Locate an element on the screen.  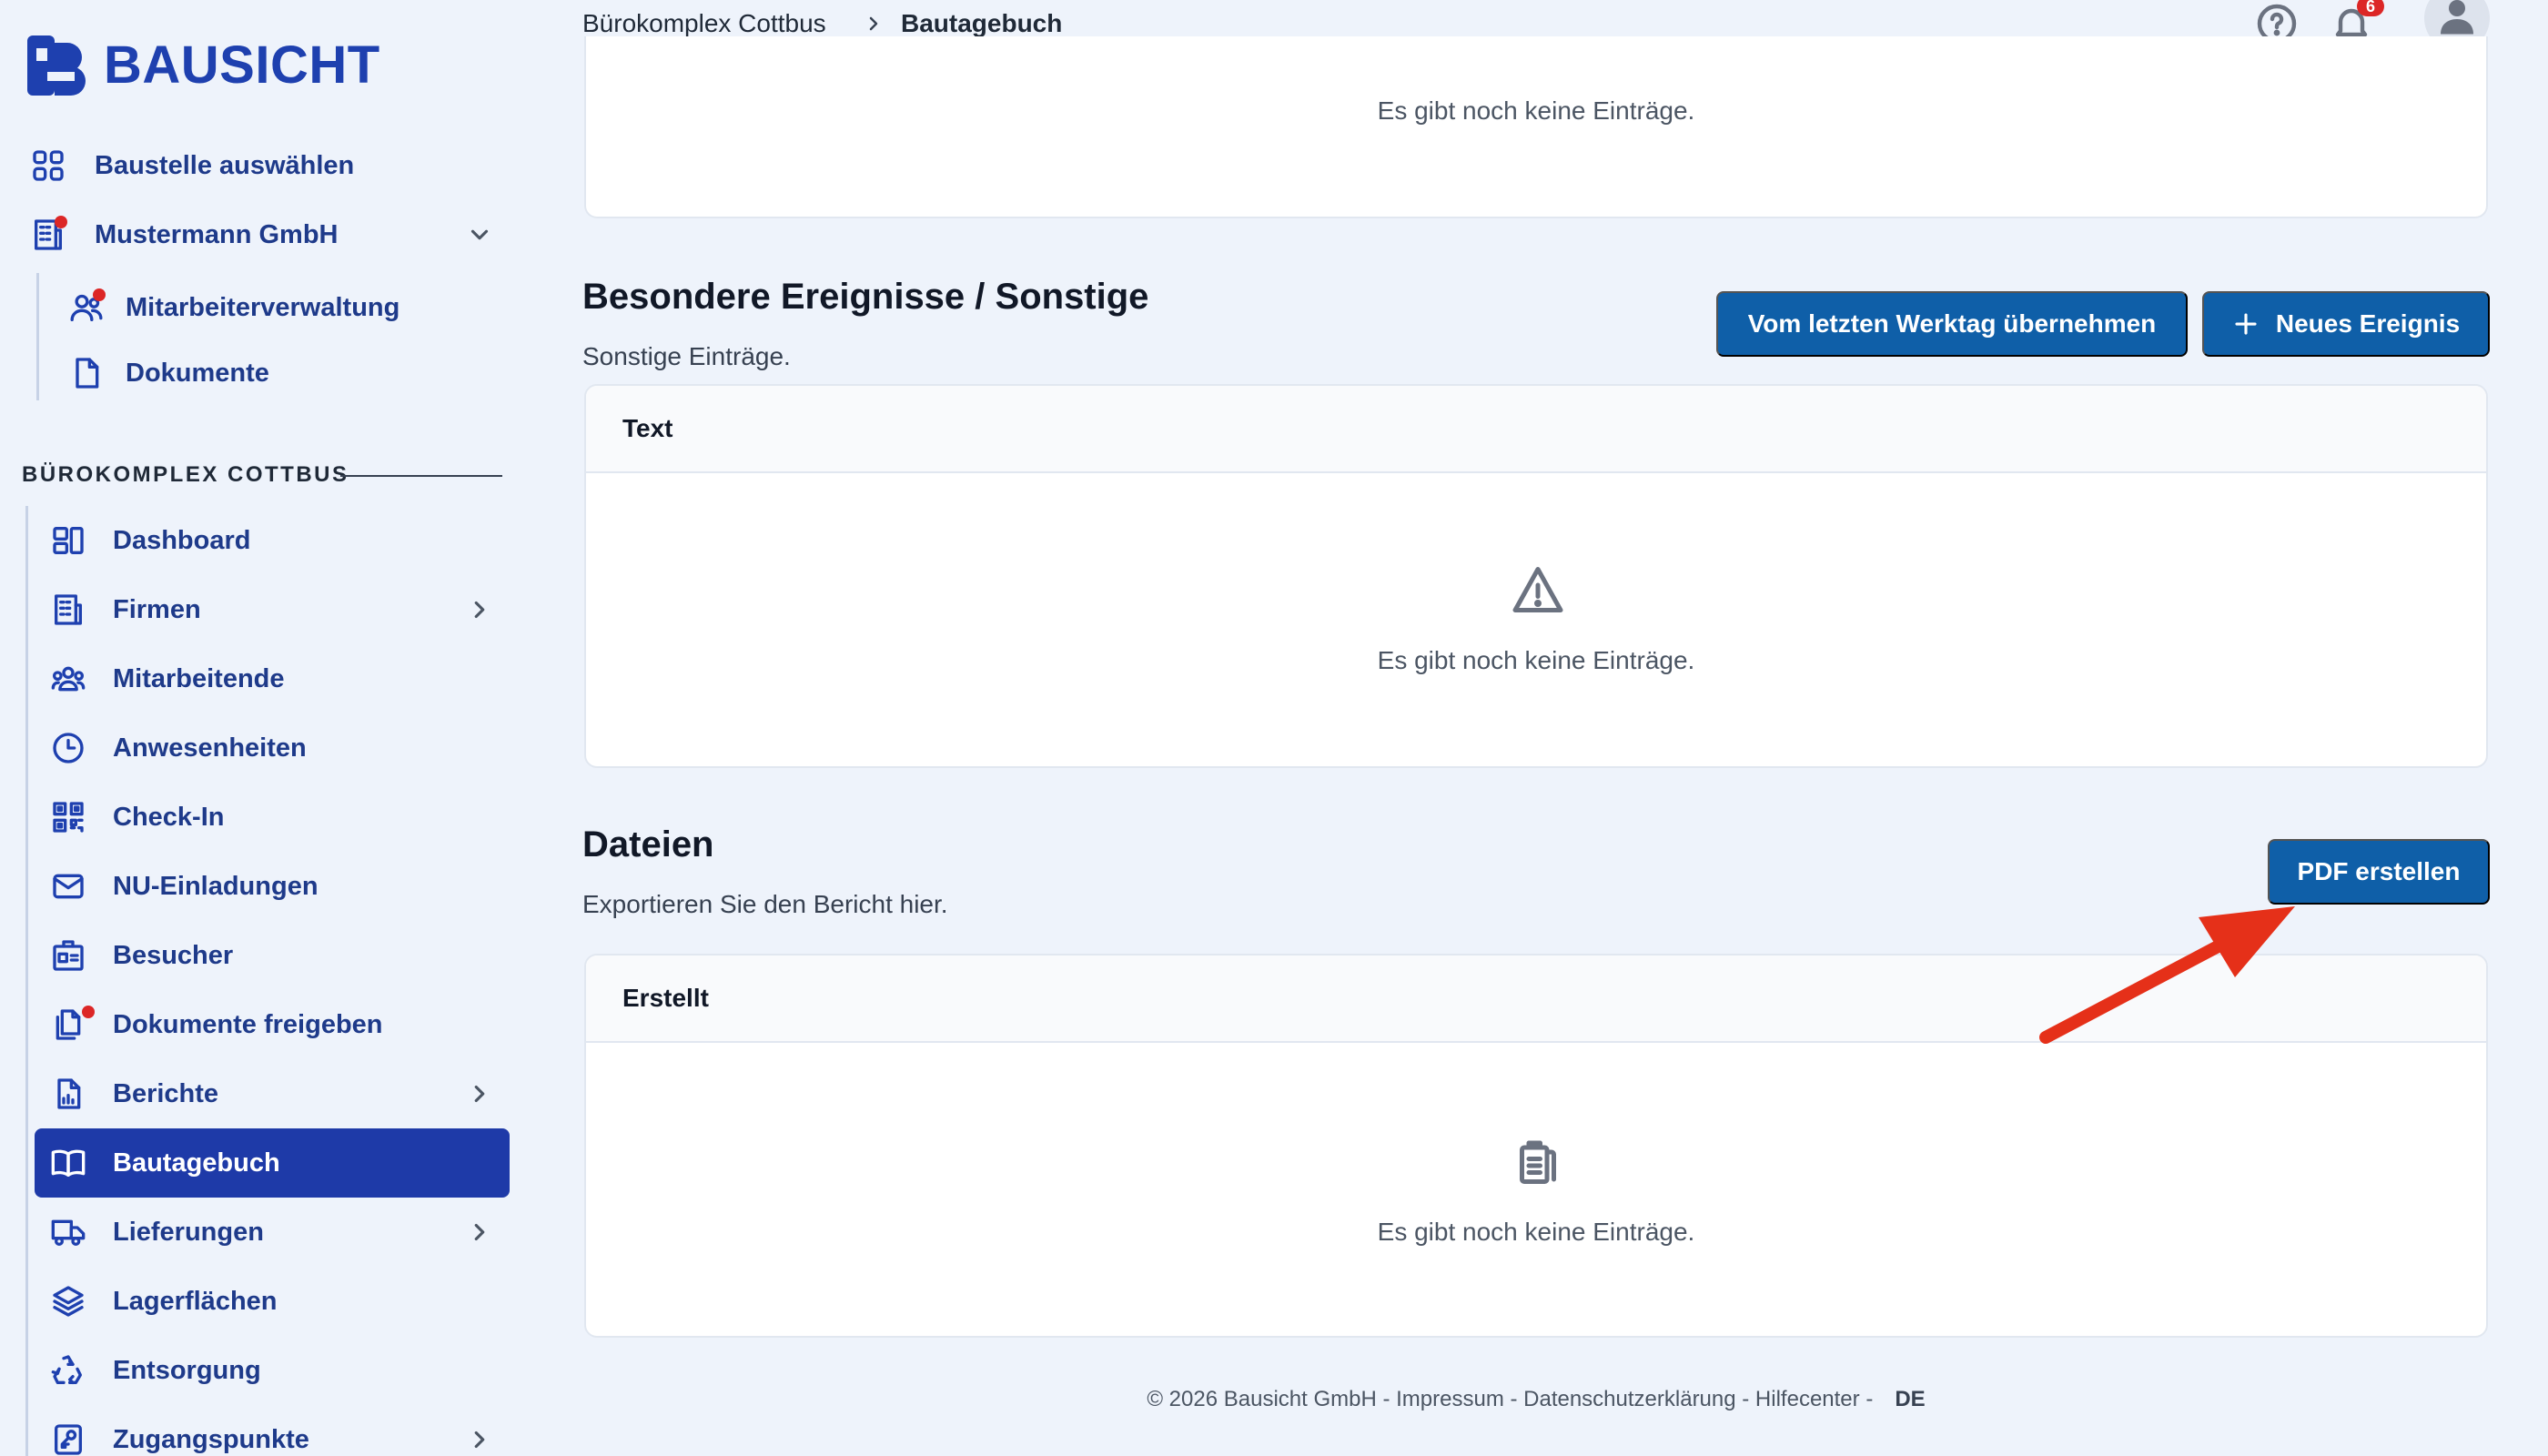
language-switch: DE is located at coordinates (1910, 1399).